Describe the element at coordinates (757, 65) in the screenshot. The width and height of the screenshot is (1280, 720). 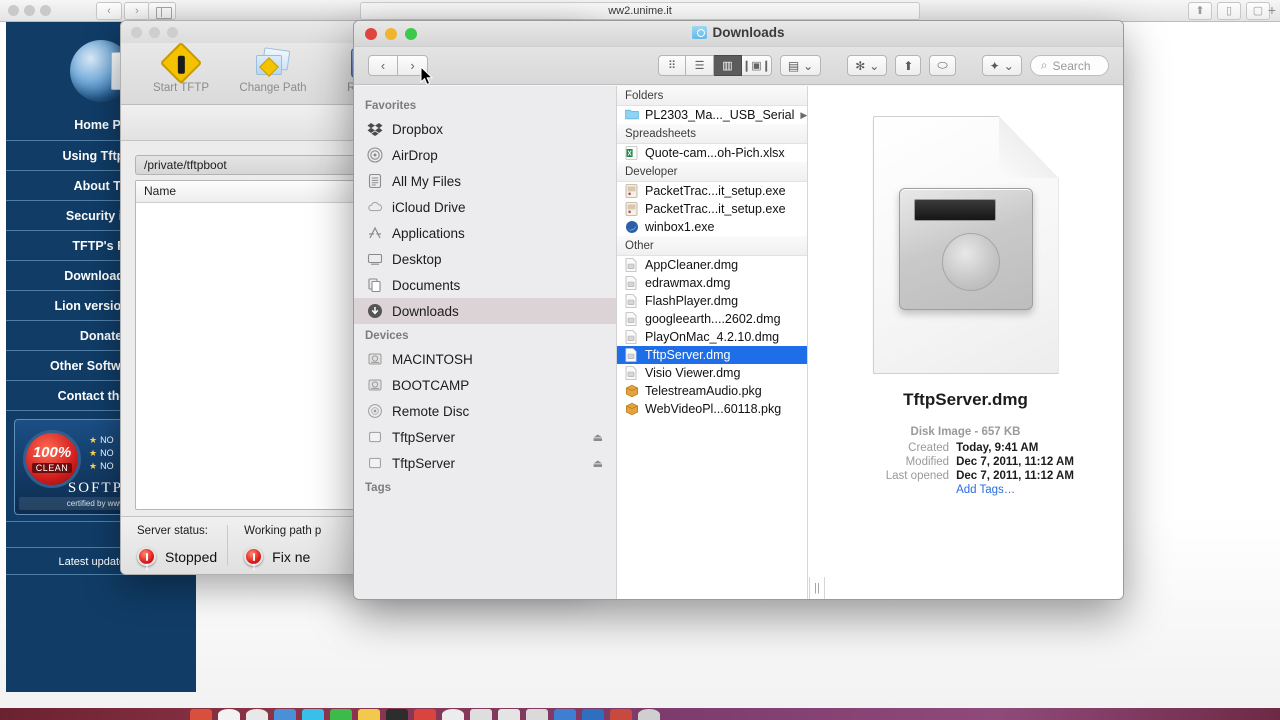
I see `coverflow-view-button: ❙▣❙` at that location.